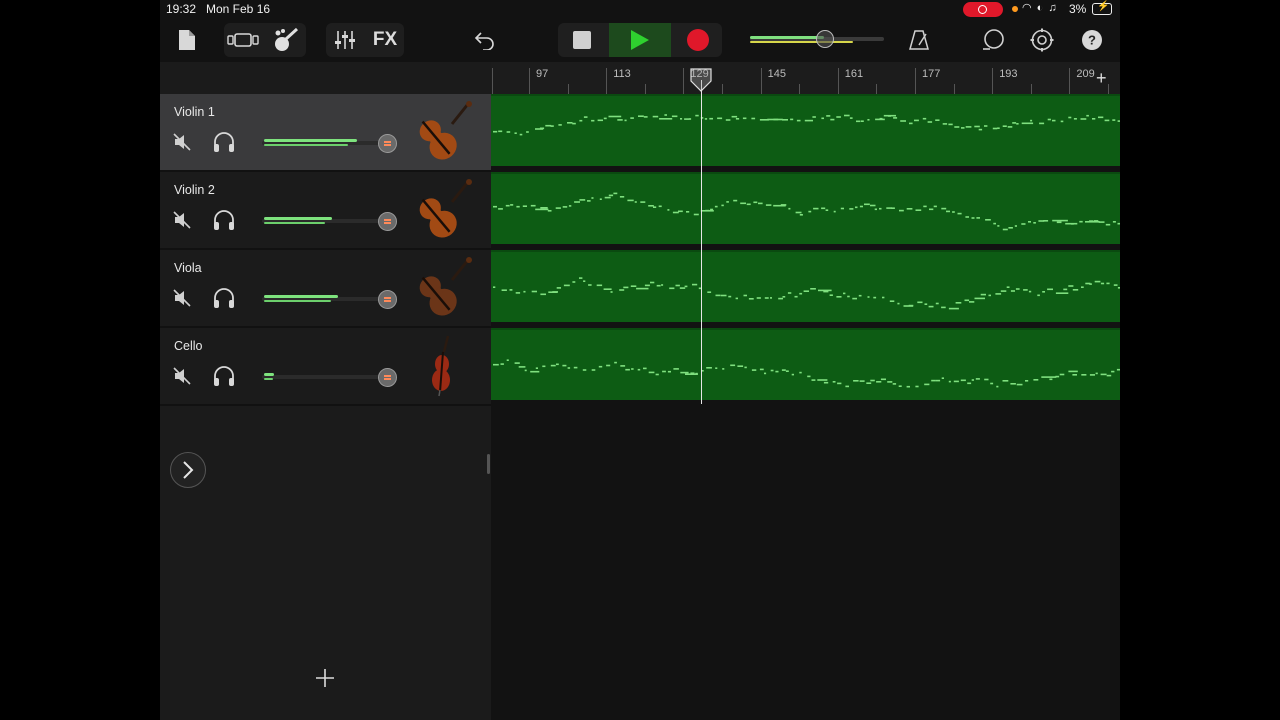 This screenshot has width=1280, height=720. Describe the element at coordinates (919, 40) in the screenshot. I see `metronome-button` at that location.